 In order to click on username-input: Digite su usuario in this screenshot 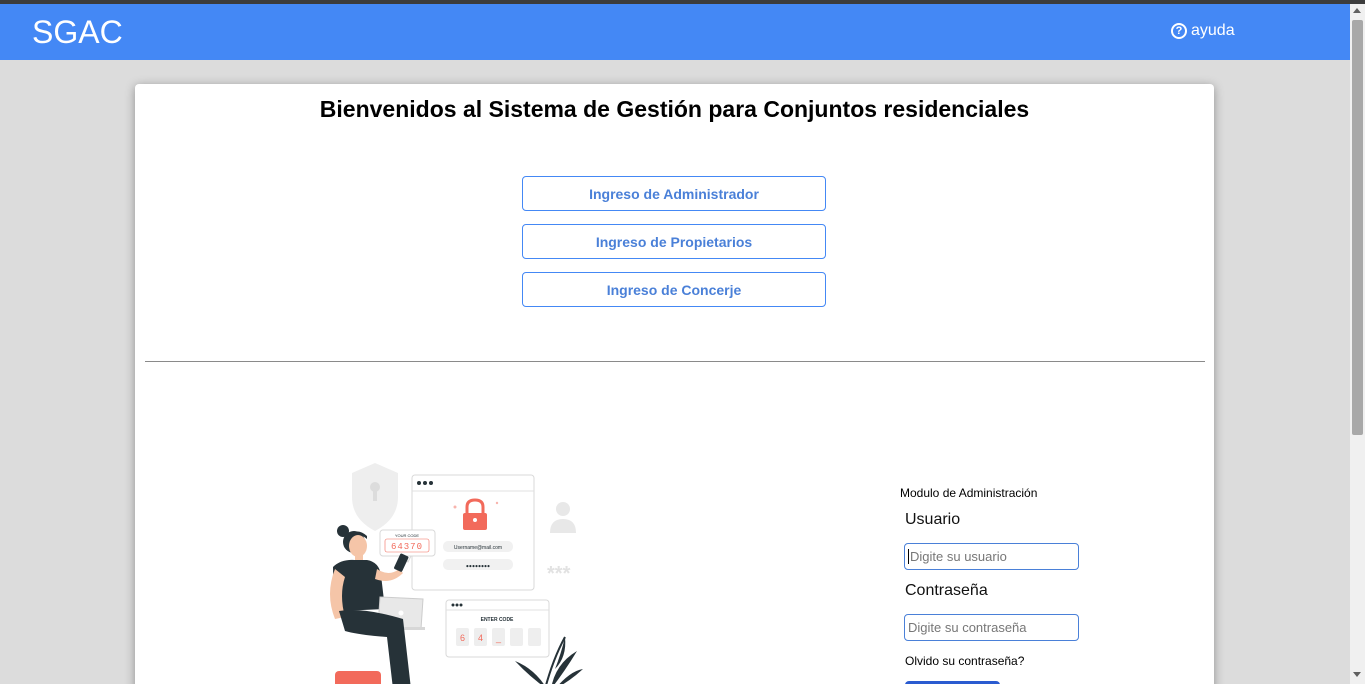, I will do `click(991, 556)`.